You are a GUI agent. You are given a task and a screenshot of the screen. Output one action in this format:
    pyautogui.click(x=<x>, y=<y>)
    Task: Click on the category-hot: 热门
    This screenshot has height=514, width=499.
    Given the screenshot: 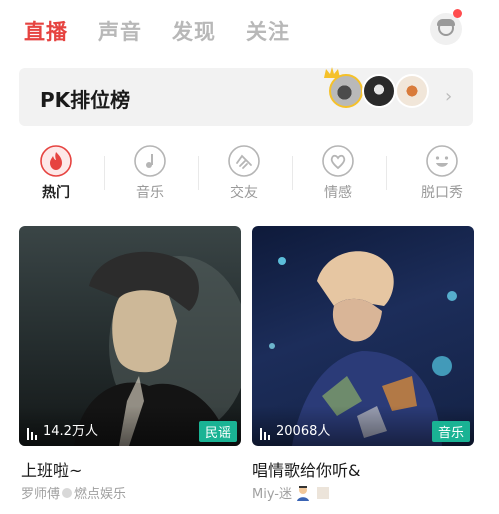 What is the action you would take?
    pyautogui.click(x=56, y=172)
    